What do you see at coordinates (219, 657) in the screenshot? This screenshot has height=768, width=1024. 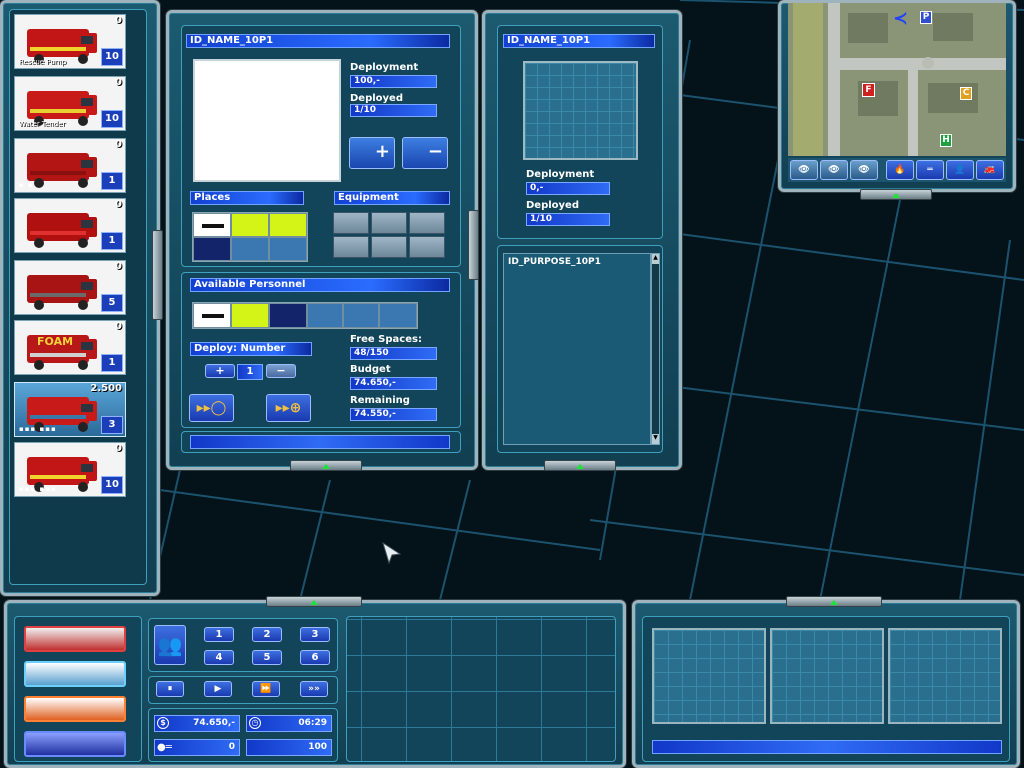 I see `squad-4-button: 4` at bounding box center [219, 657].